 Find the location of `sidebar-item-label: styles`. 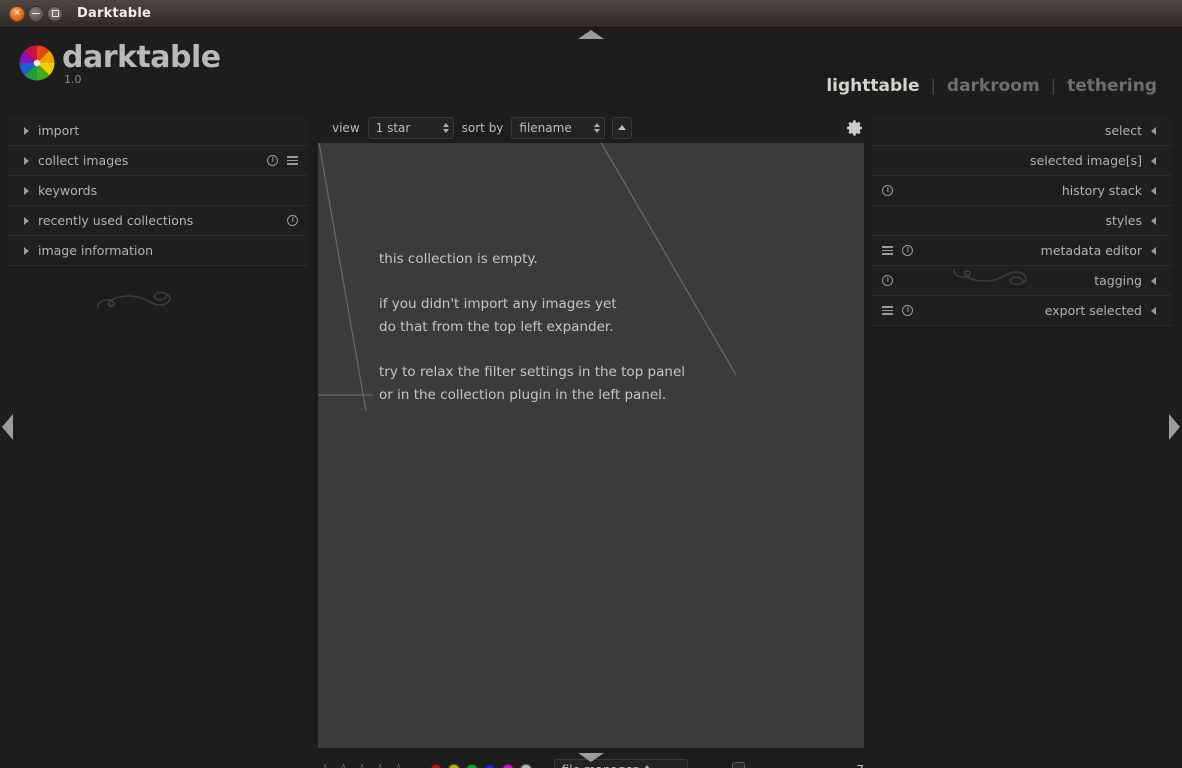

sidebar-item-label: styles is located at coordinates (1124, 220).